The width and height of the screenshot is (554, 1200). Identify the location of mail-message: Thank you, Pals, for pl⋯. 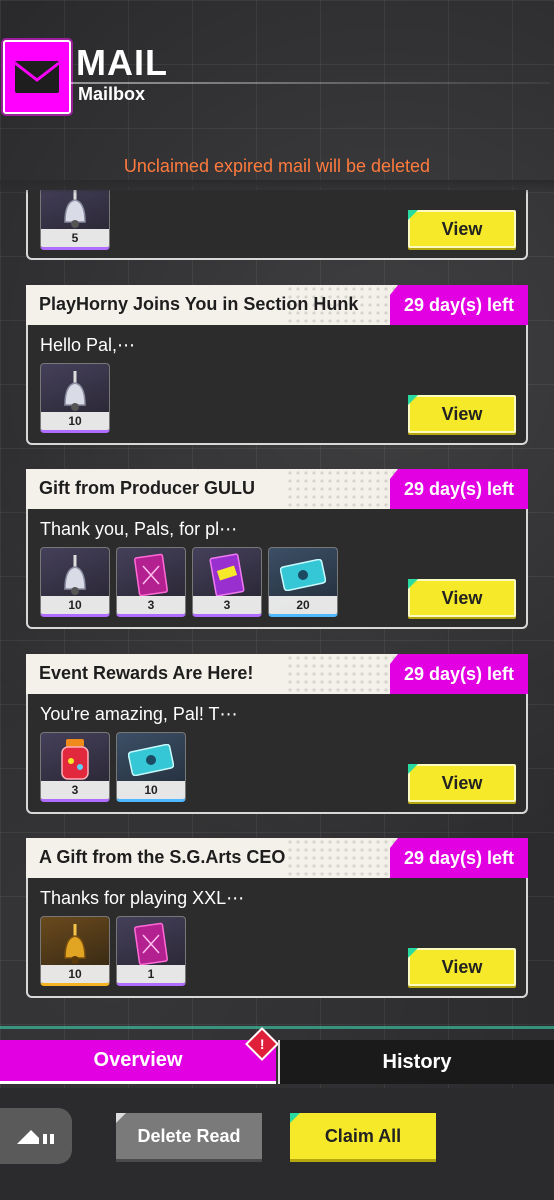
(139, 529).